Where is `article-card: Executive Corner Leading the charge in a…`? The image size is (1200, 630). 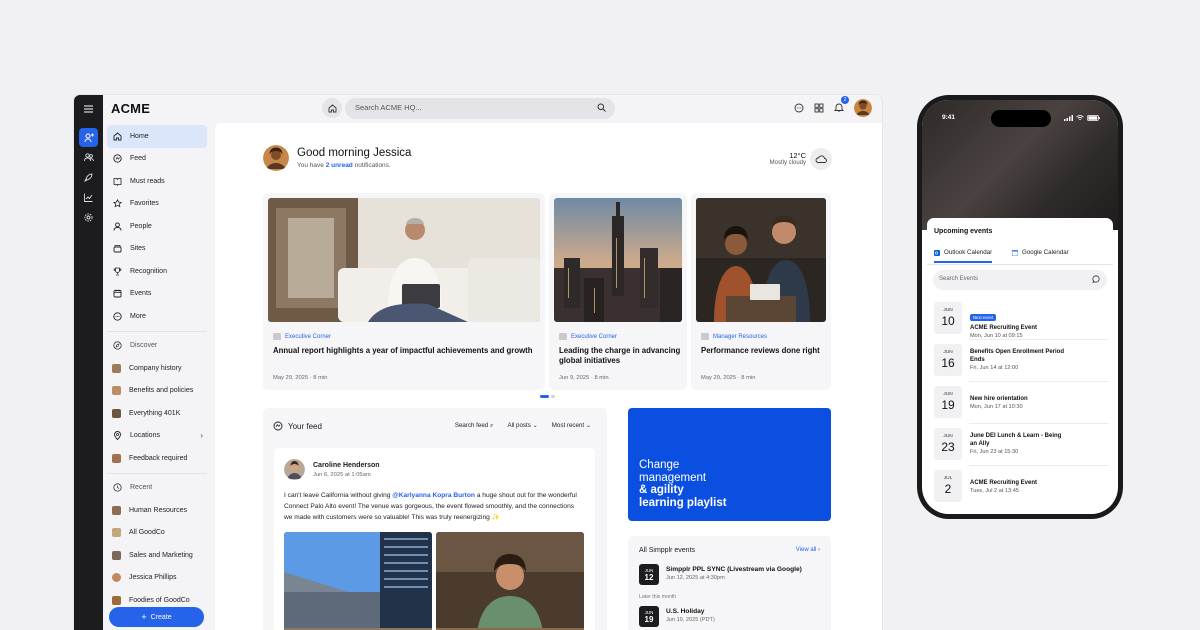
article-card: Executive Corner Leading the charge in a… is located at coordinates (618, 291).